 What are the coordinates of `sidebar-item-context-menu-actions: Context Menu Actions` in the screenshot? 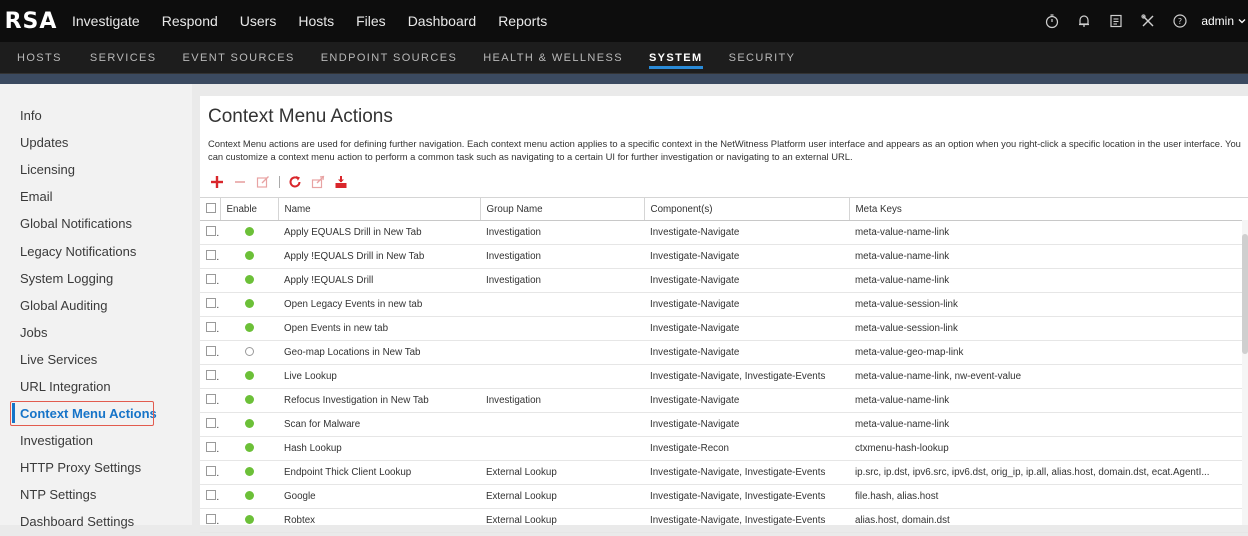 It's located at (96, 413).